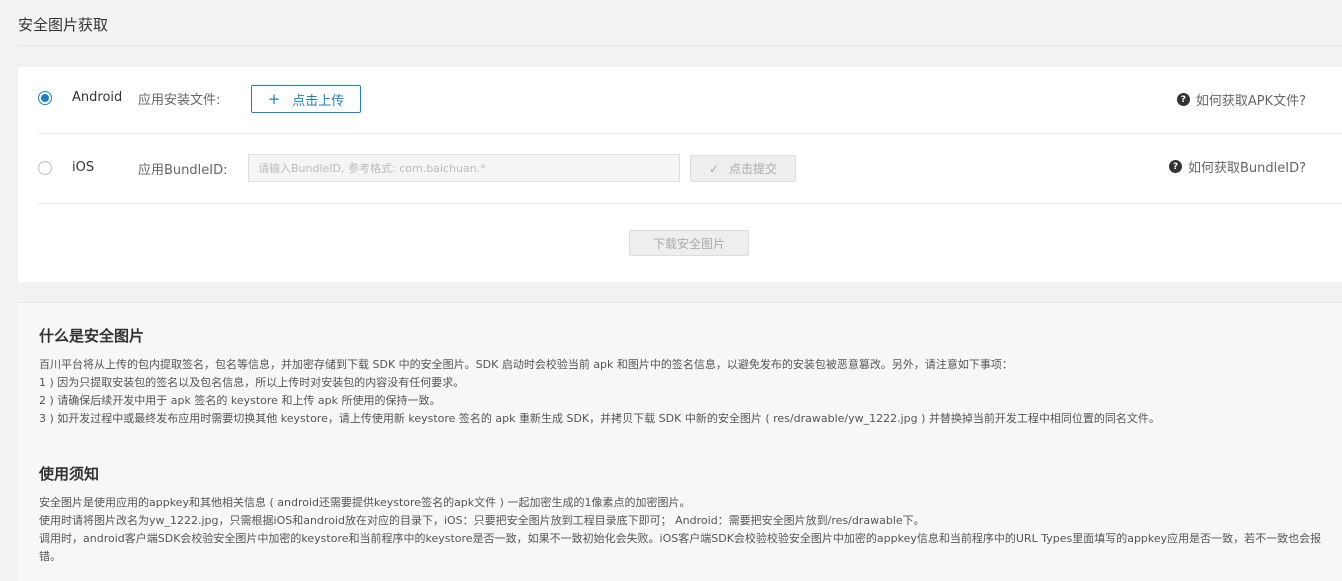  Describe the element at coordinates (179, 100) in the screenshot. I see `apk-field-label: 应用安装文件:` at that location.